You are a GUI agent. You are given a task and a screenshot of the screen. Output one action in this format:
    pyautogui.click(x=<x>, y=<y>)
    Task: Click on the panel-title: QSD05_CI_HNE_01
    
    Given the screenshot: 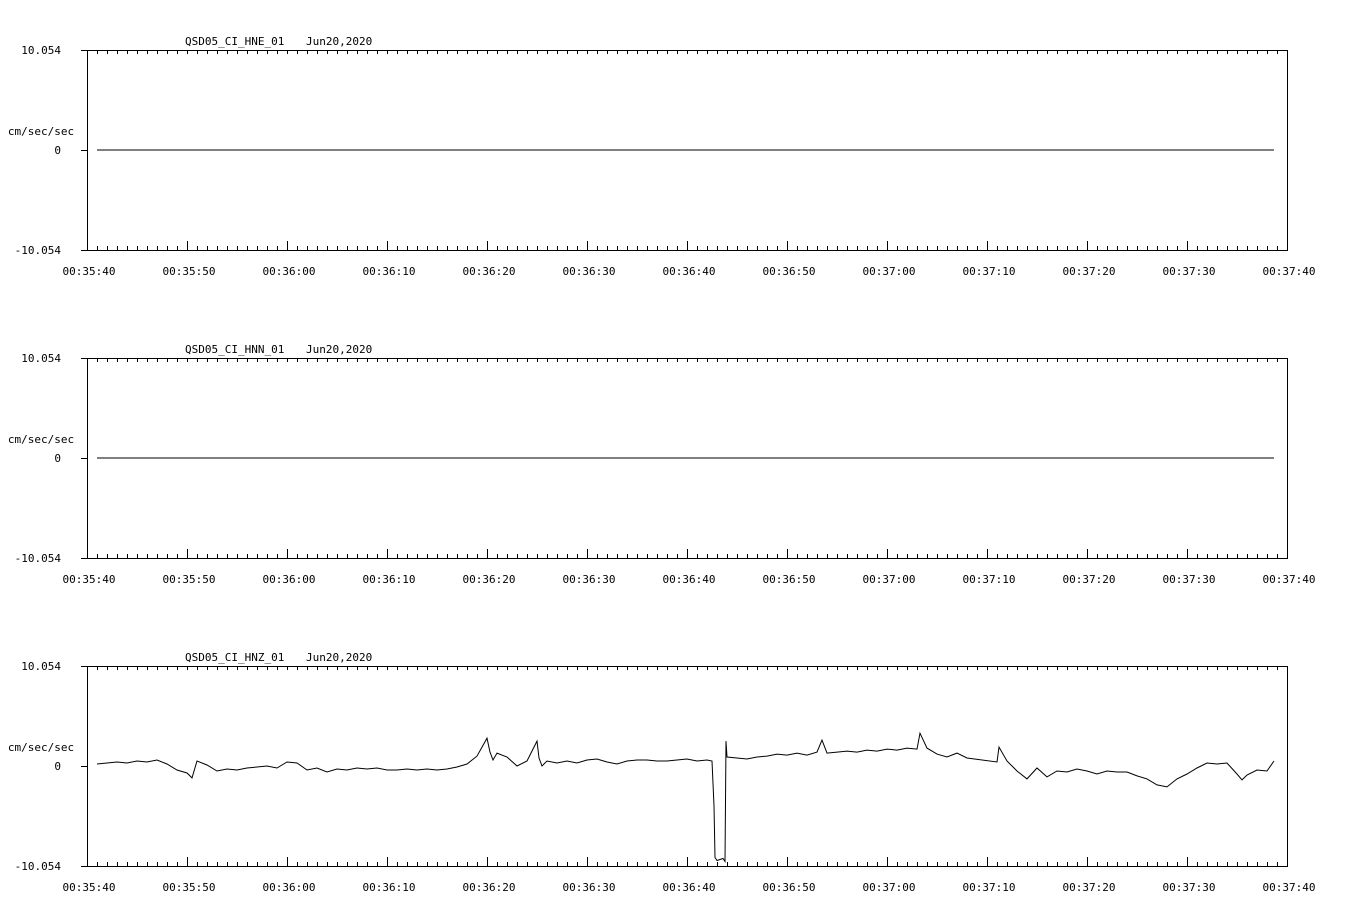 What is the action you would take?
    pyautogui.click(x=234, y=41)
    